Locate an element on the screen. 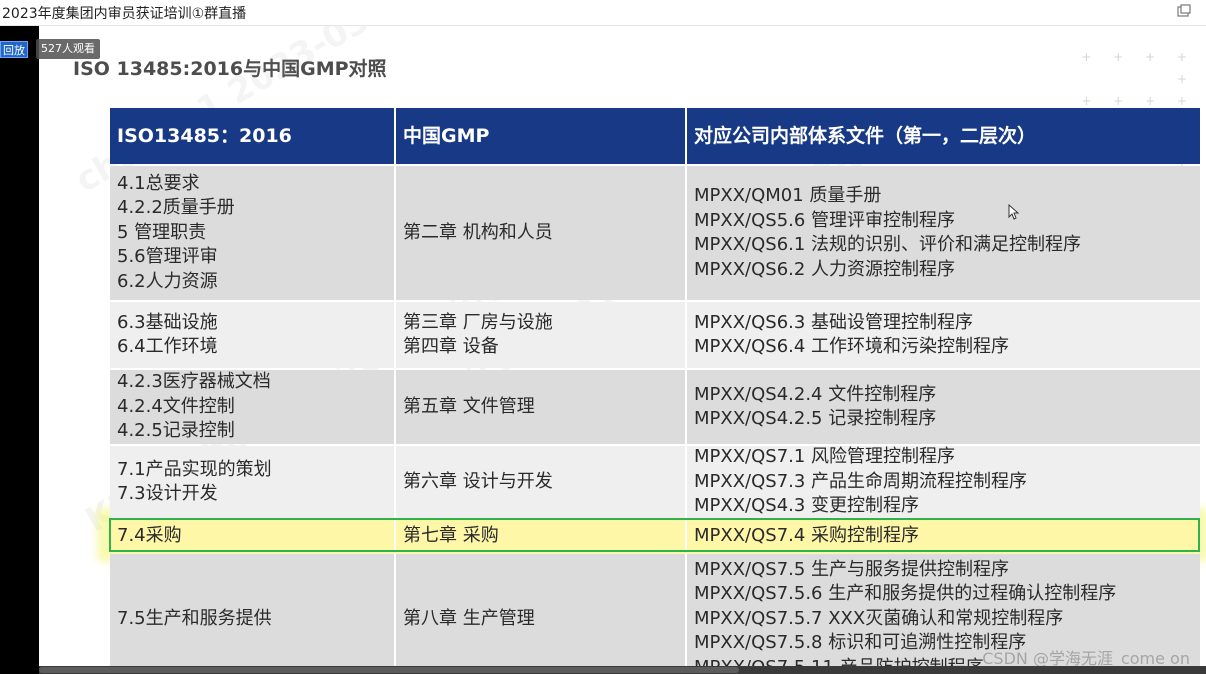 Image resolution: width=1206 pixels, height=674 pixels. gmp-line: 第八章 生产管理 is located at coordinates (469, 618).